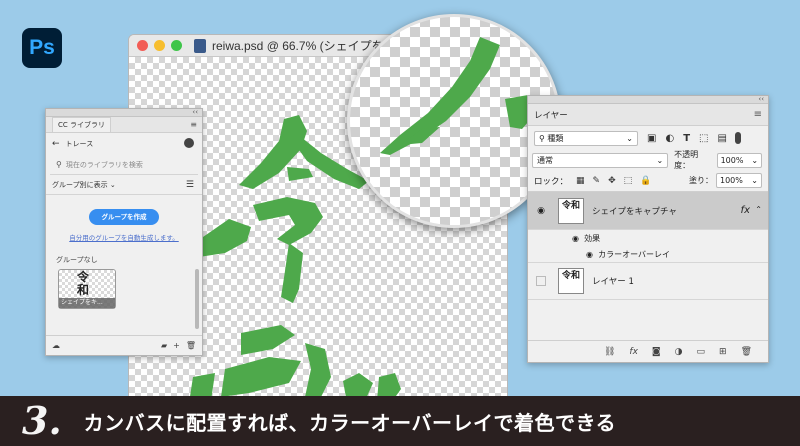  Describe the element at coordinates (580, 181) in the screenshot. I see `lock-transparency-icon: ▦` at that location.